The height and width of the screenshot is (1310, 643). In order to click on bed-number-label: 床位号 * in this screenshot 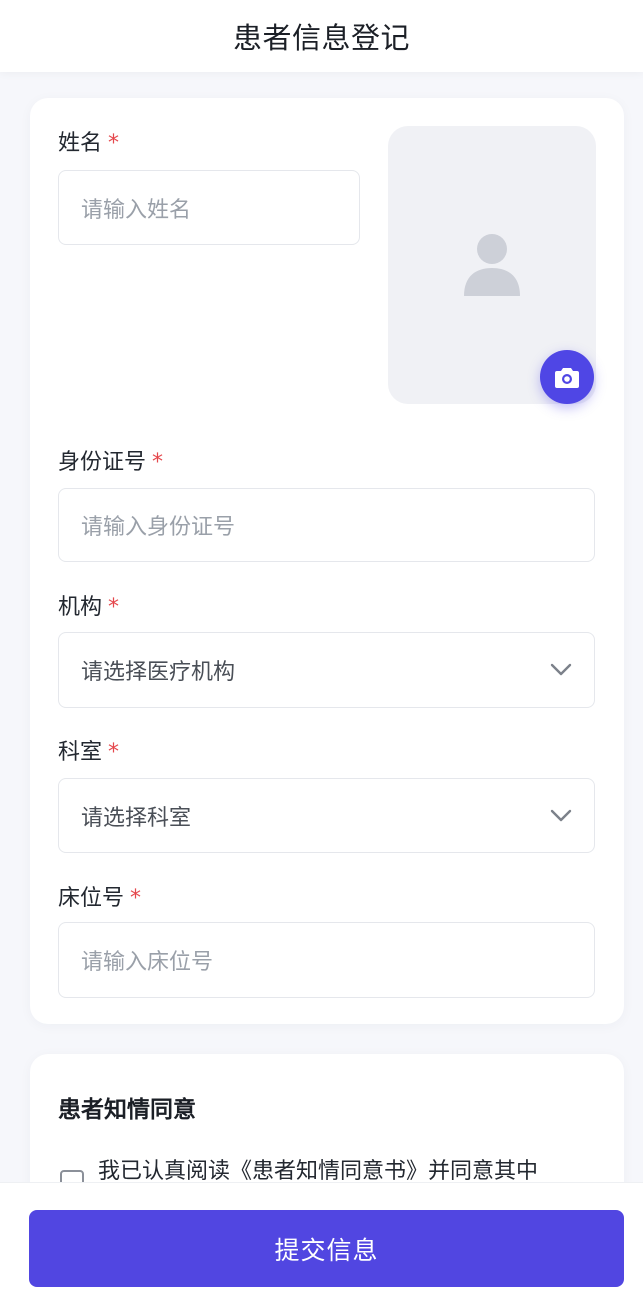, I will do `click(99, 899)`.